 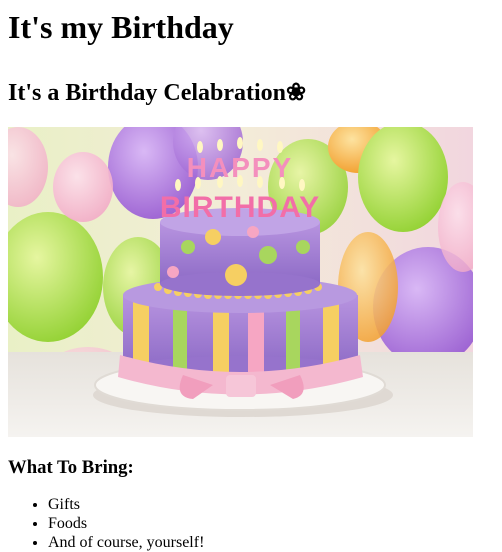 What do you see at coordinates (71, 467) in the screenshot?
I see `what-to-bring-heading: What To Bring:` at bounding box center [71, 467].